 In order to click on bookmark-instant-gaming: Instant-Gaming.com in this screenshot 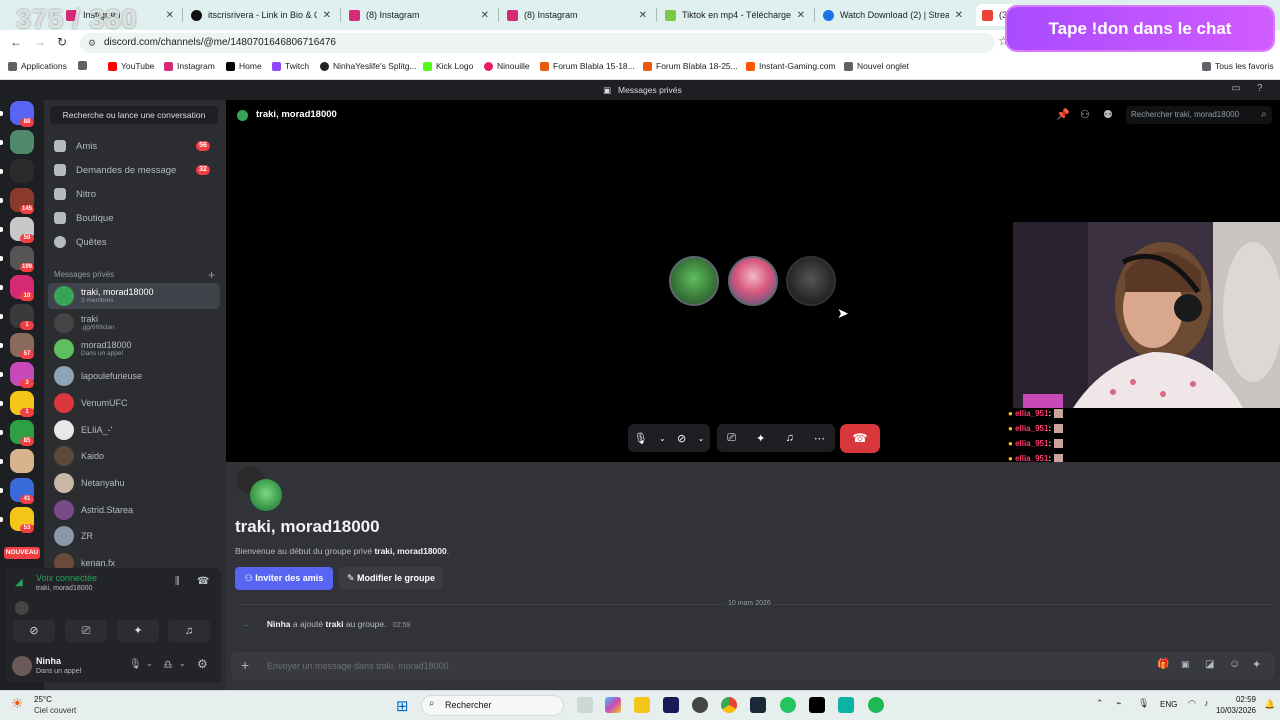, I will do `click(791, 66)`.